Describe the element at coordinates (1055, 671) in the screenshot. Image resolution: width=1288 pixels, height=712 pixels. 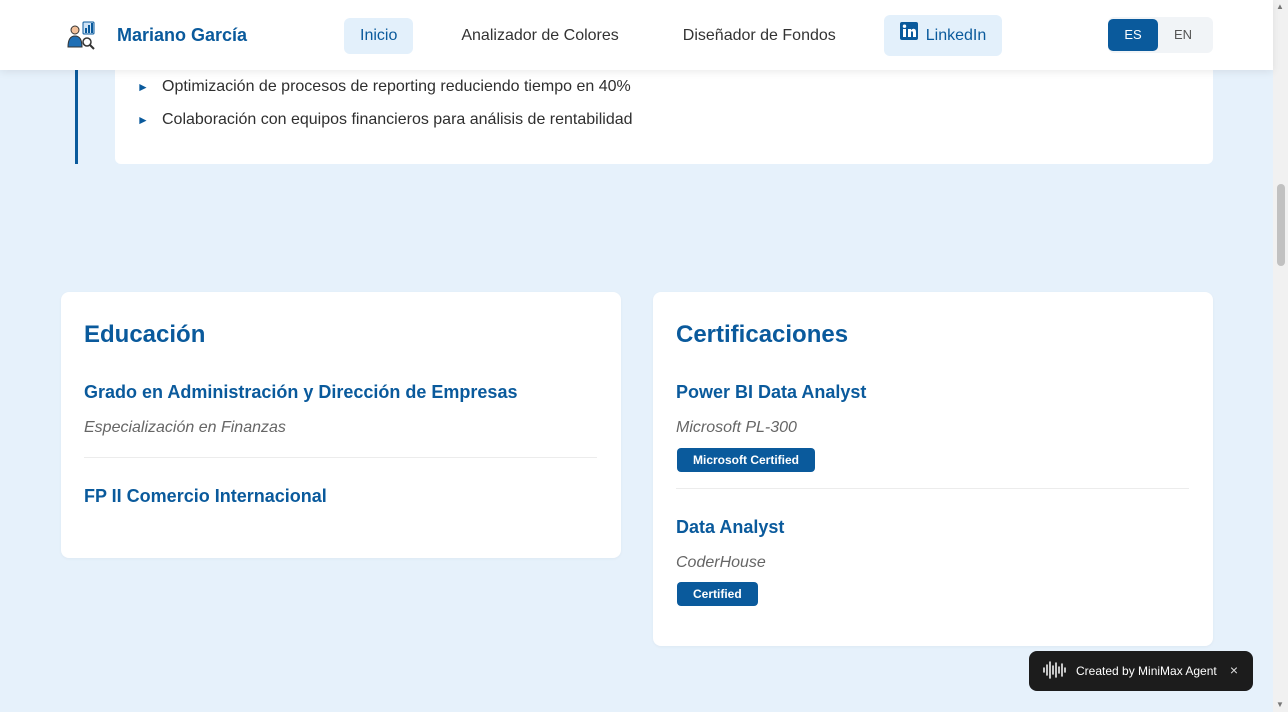
I see `audio-wave-icon` at that location.